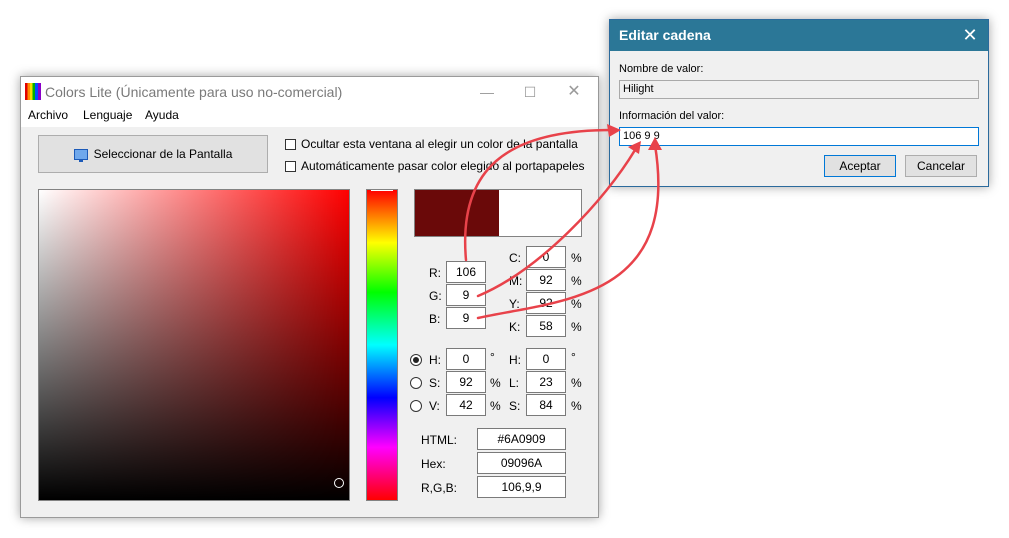 Image resolution: width=1009 pixels, height=538 pixels. What do you see at coordinates (538, 195) in the screenshot?
I see `arrow-r-to-value` at bounding box center [538, 195].